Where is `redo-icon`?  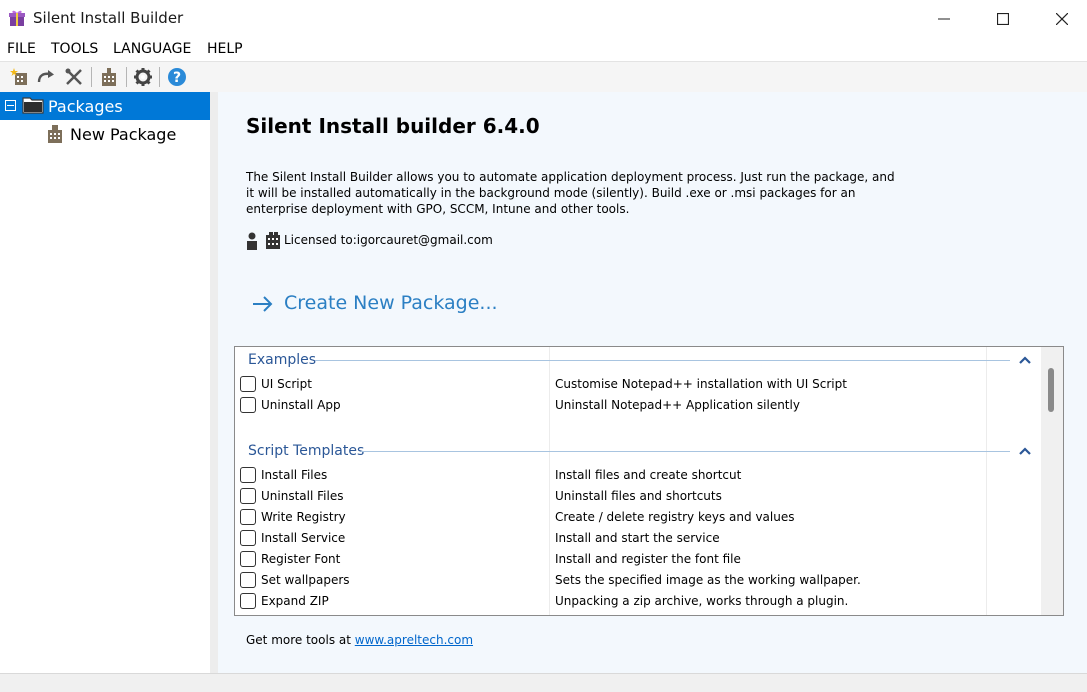
redo-icon is located at coordinates (45, 76).